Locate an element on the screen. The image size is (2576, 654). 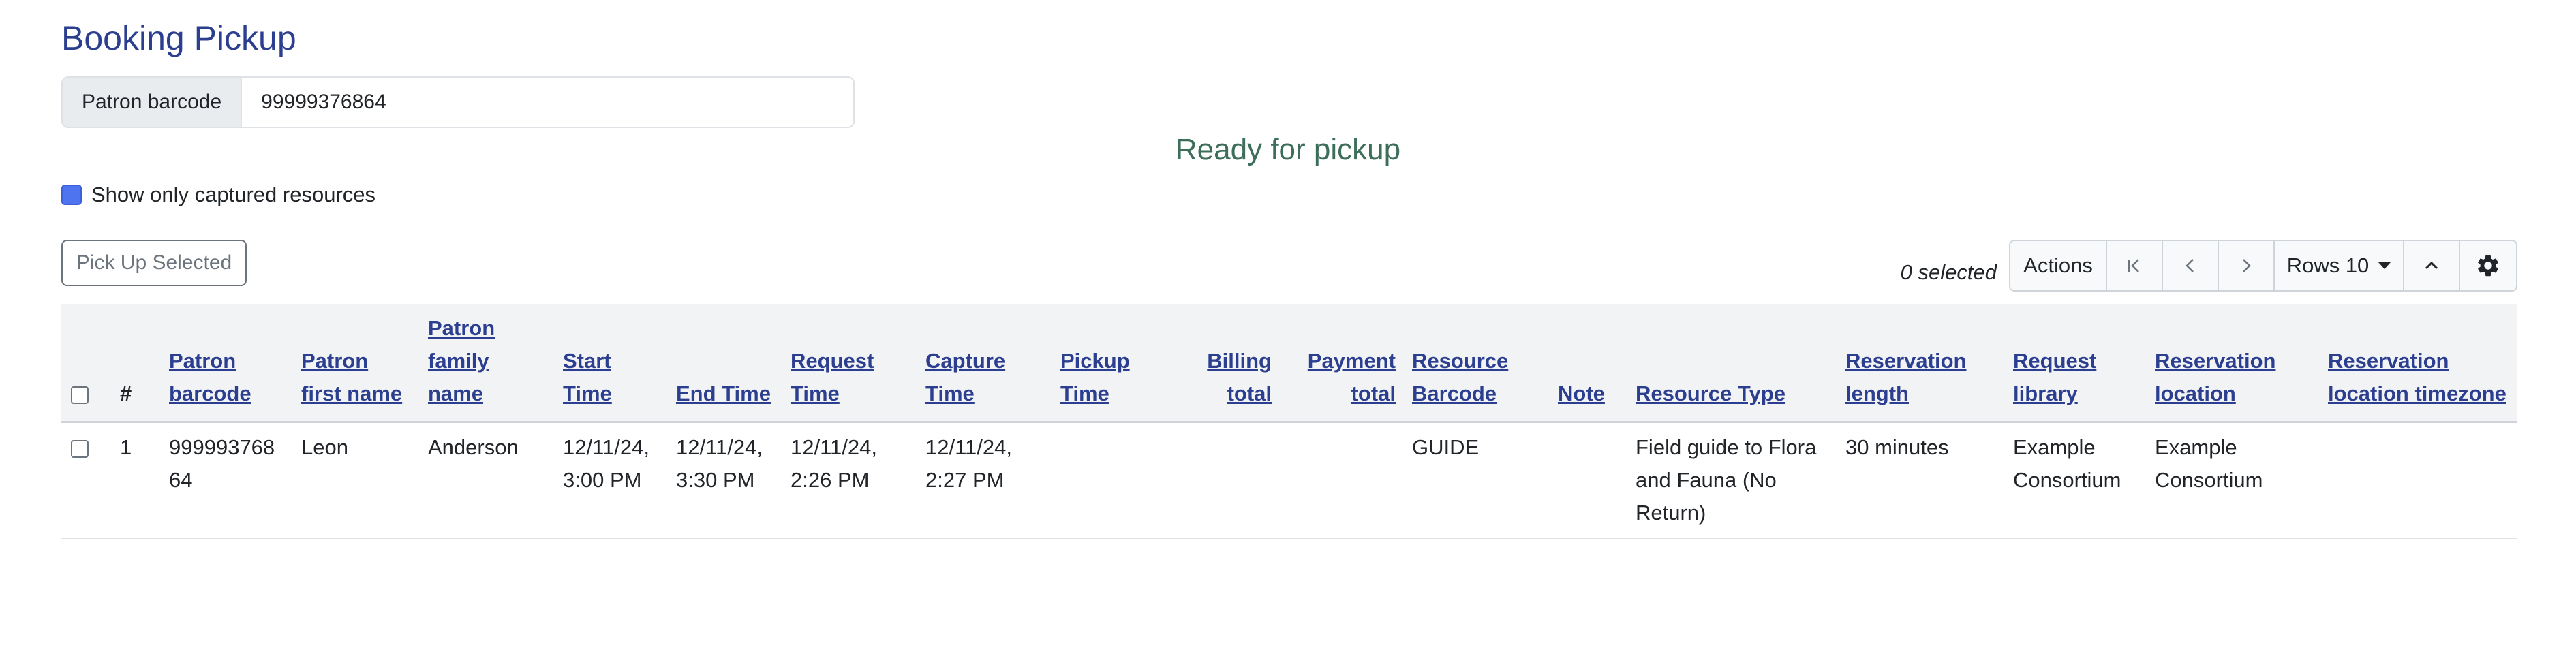
selected-count: 0 selected is located at coordinates (1949, 272).